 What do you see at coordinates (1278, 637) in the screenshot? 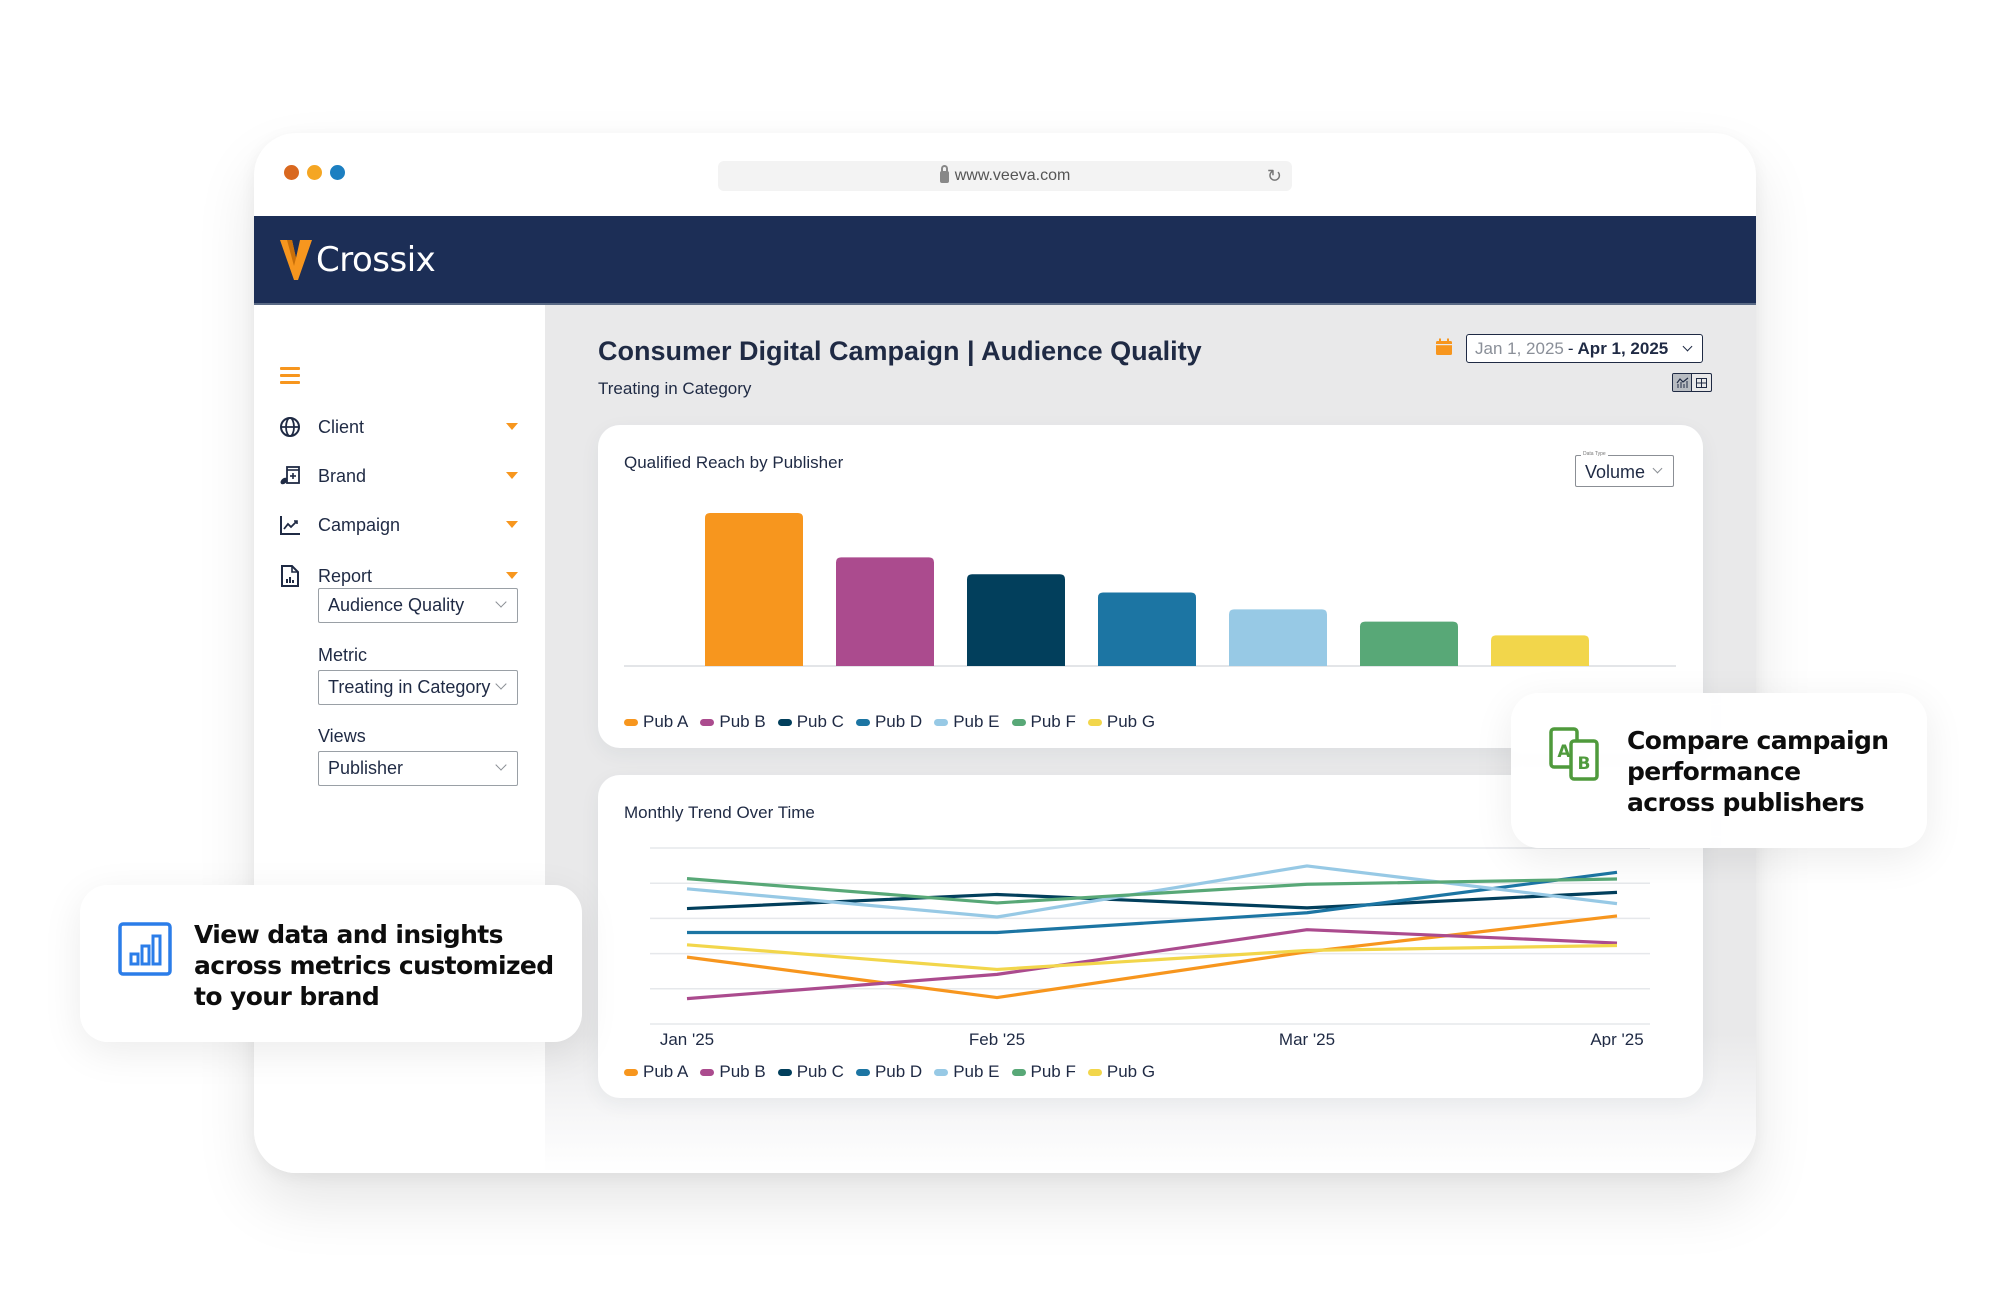
I see `bar-pub-e` at bounding box center [1278, 637].